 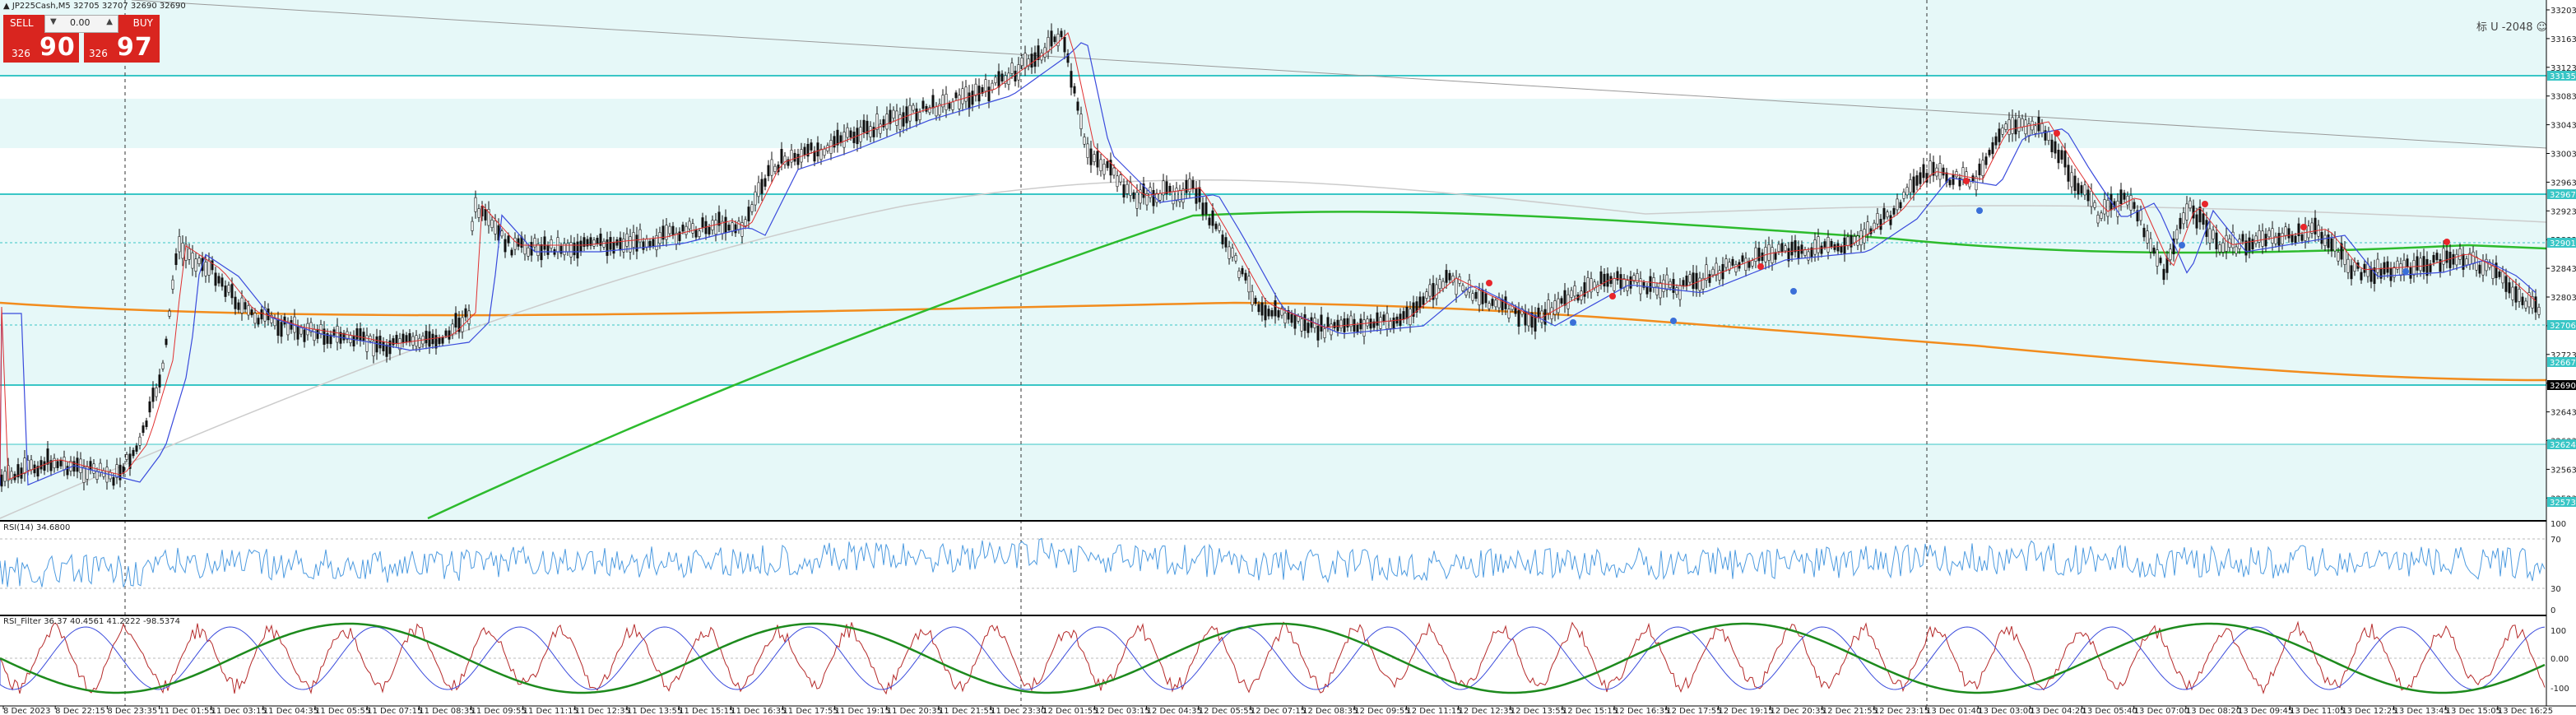 I want to click on time-tick-label: 11 Dec 04:35, so click(x=290, y=711).